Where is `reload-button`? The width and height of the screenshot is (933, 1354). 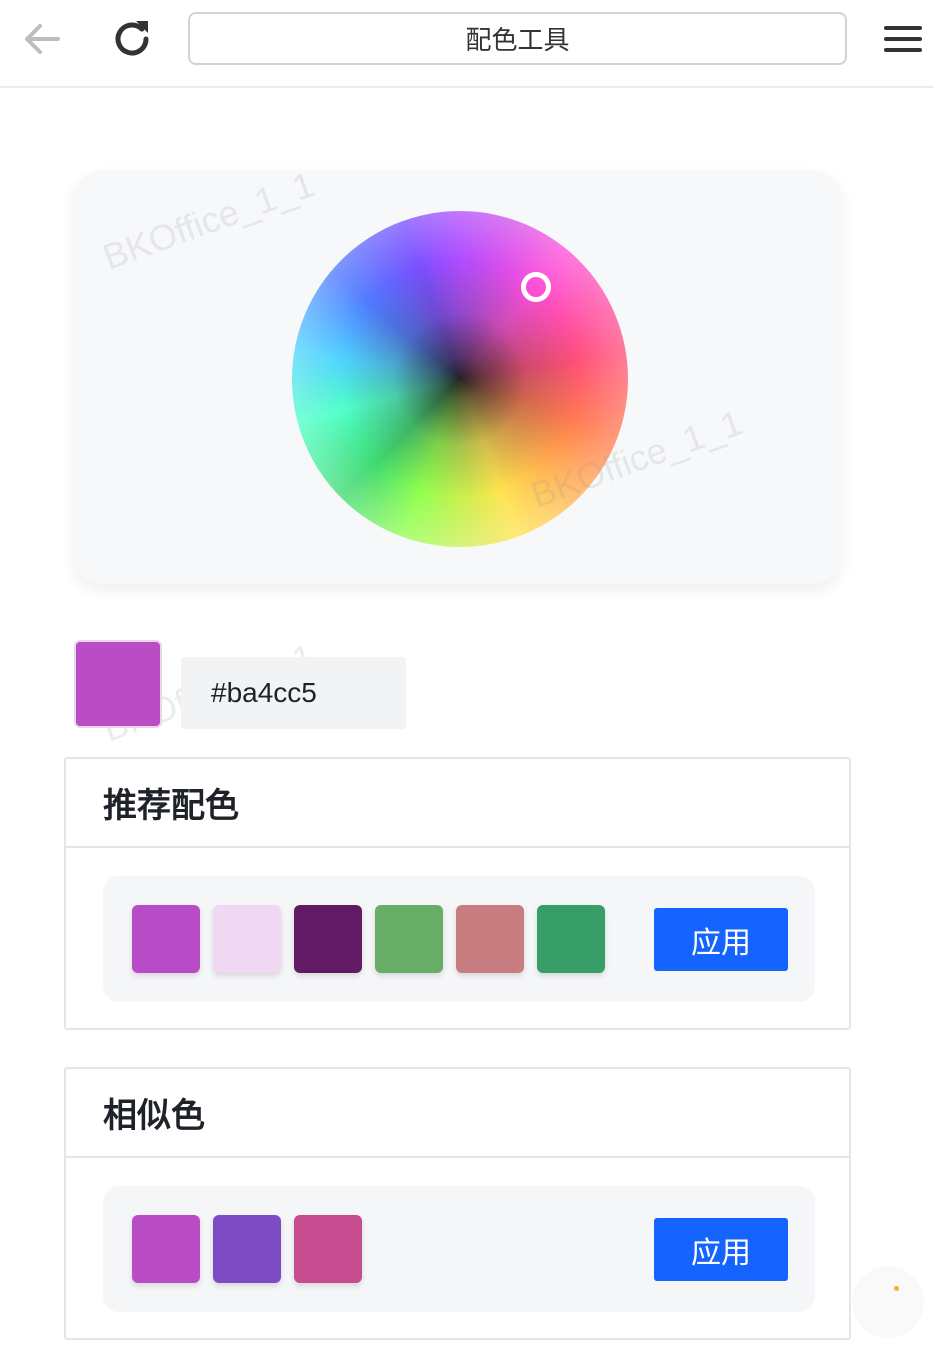 reload-button is located at coordinates (132, 39).